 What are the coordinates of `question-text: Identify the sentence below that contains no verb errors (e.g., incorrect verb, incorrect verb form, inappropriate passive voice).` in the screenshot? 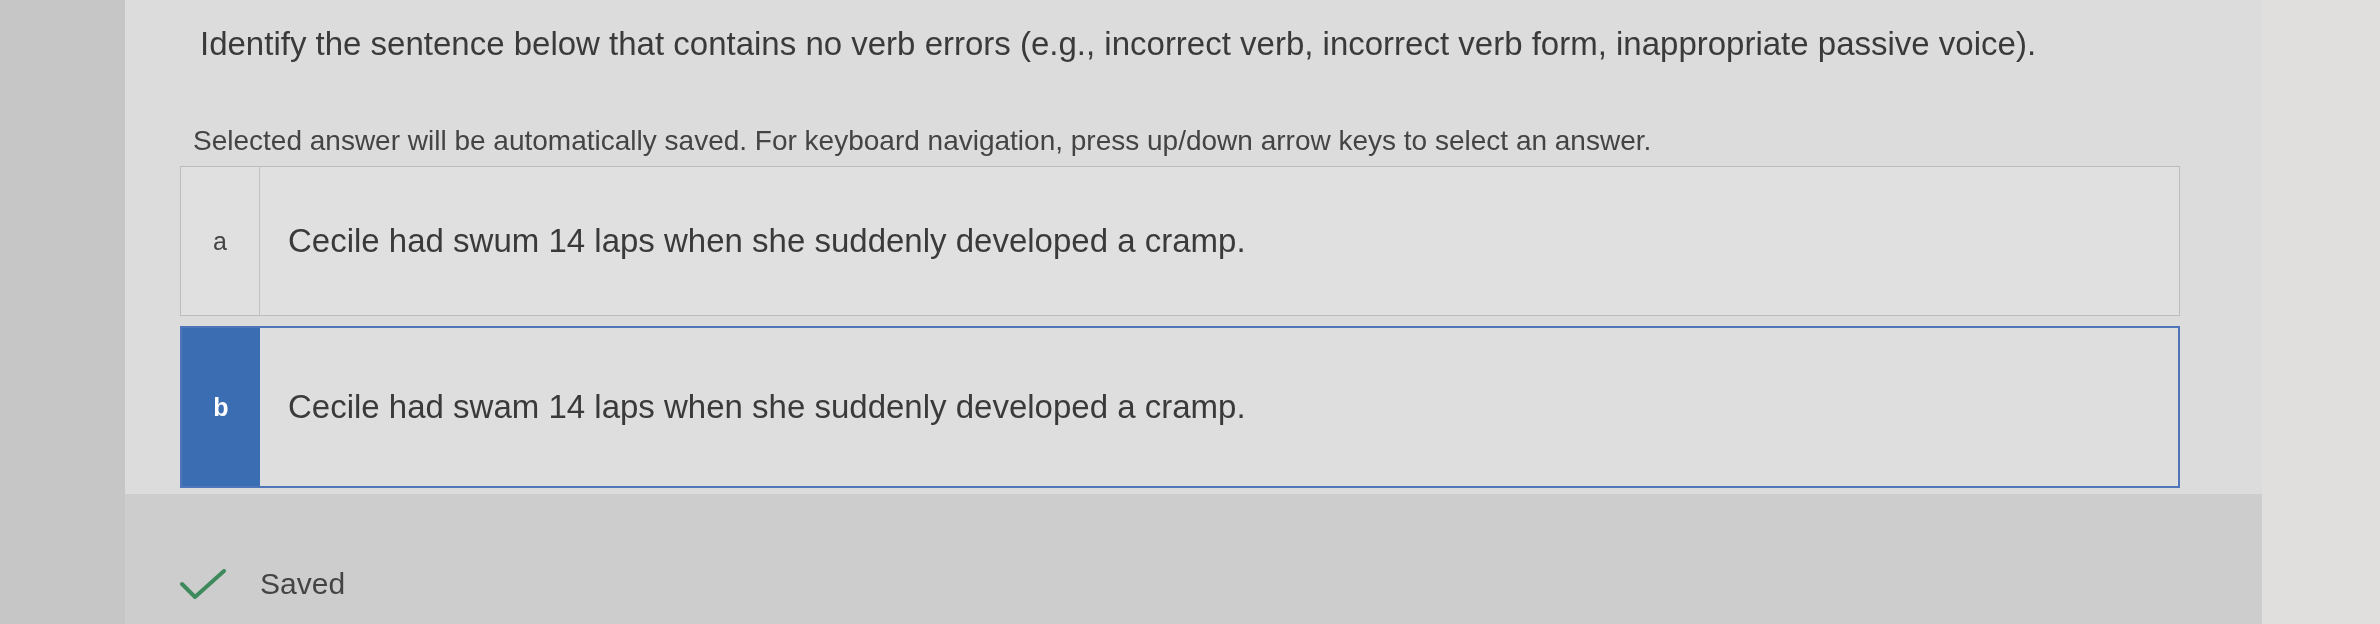 It's located at (1119, 44).